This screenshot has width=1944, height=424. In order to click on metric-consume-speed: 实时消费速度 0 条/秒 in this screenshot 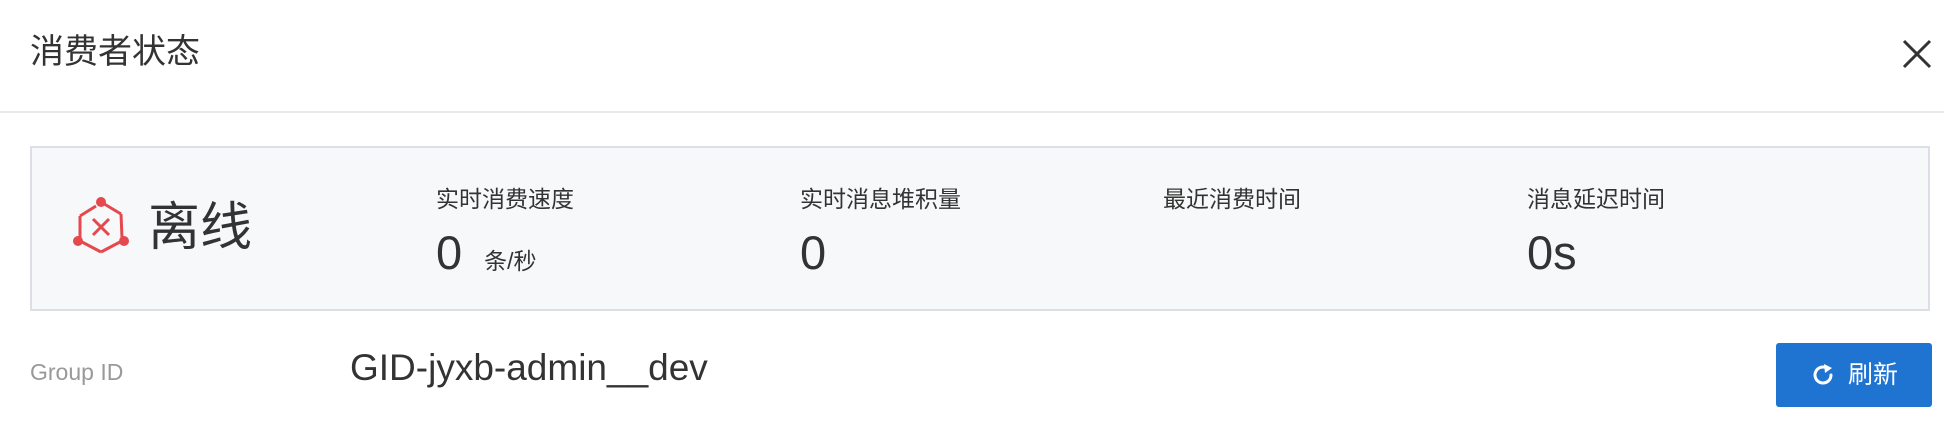, I will do `click(505, 232)`.